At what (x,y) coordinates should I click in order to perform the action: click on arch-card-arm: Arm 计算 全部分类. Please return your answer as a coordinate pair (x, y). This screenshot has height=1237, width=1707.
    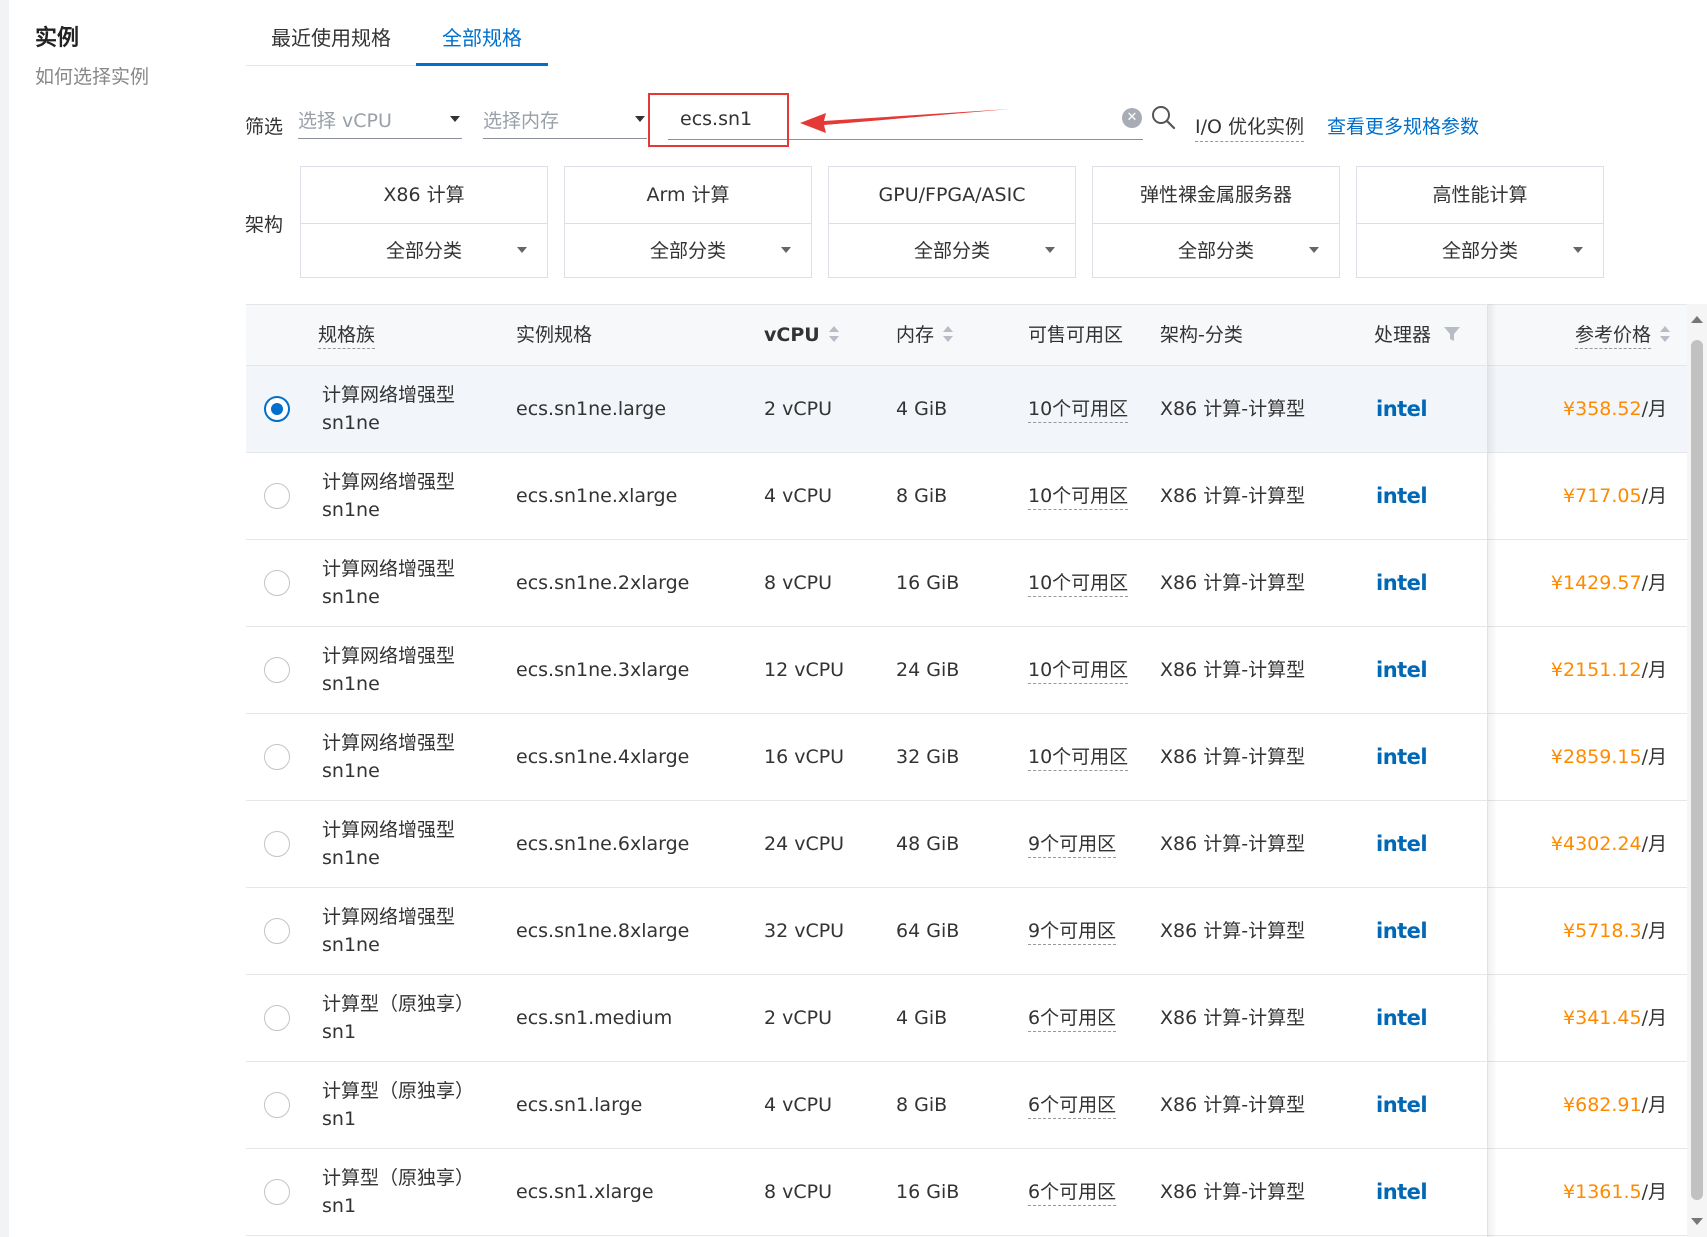
    Looking at the image, I should click on (688, 222).